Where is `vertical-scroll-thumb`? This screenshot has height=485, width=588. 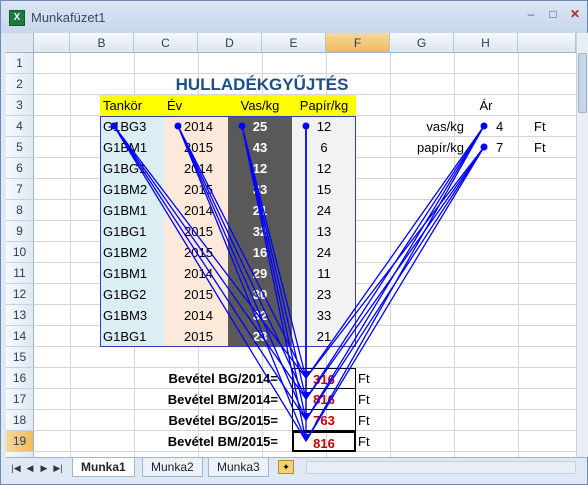 vertical-scroll-thumb is located at coordinates (582, 83).